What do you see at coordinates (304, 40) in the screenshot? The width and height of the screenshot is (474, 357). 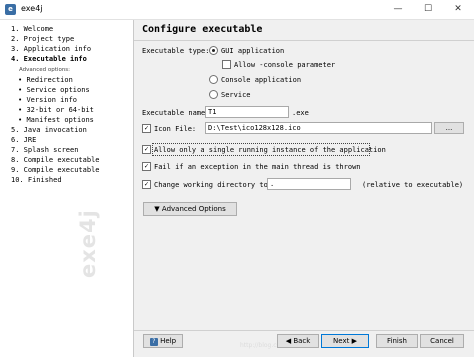 I see `title-divider` at bounding box center [304, 40].